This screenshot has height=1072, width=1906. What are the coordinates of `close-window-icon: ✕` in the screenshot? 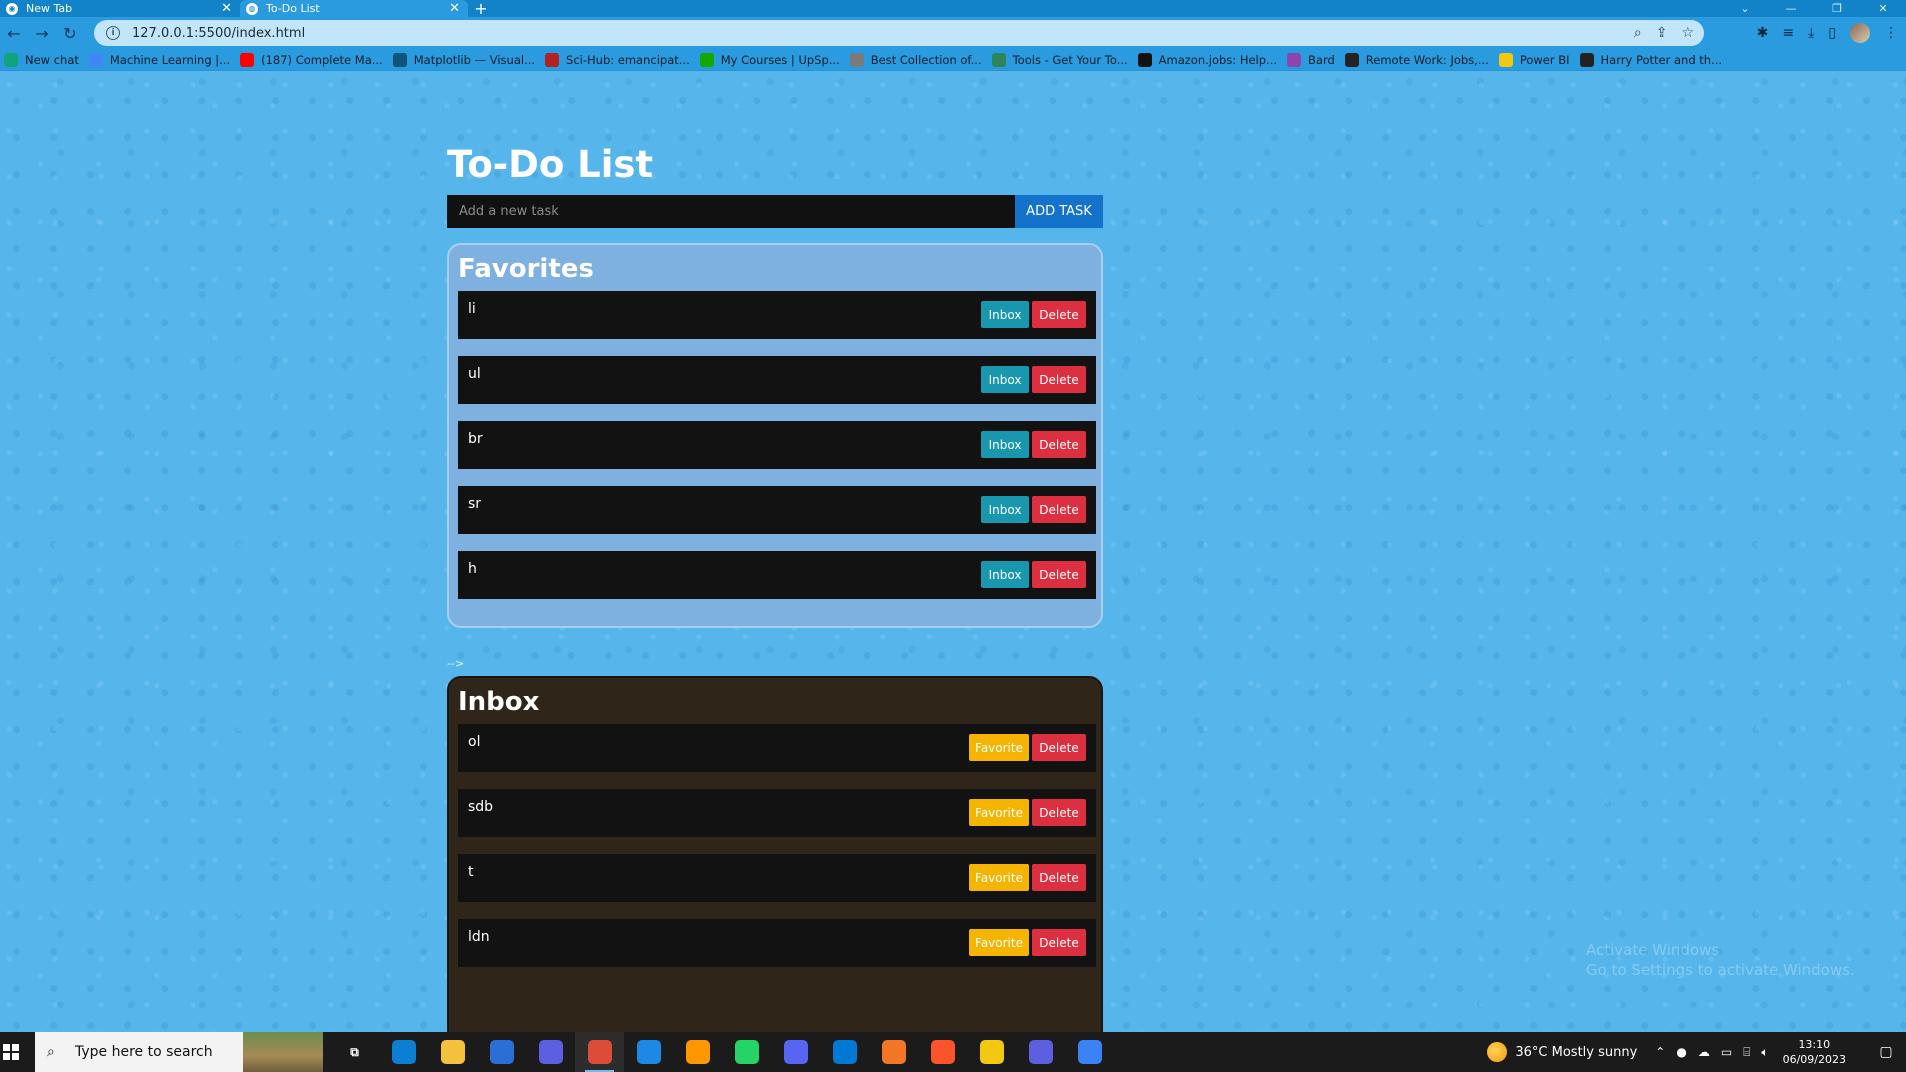 It's located at (1883, 8).